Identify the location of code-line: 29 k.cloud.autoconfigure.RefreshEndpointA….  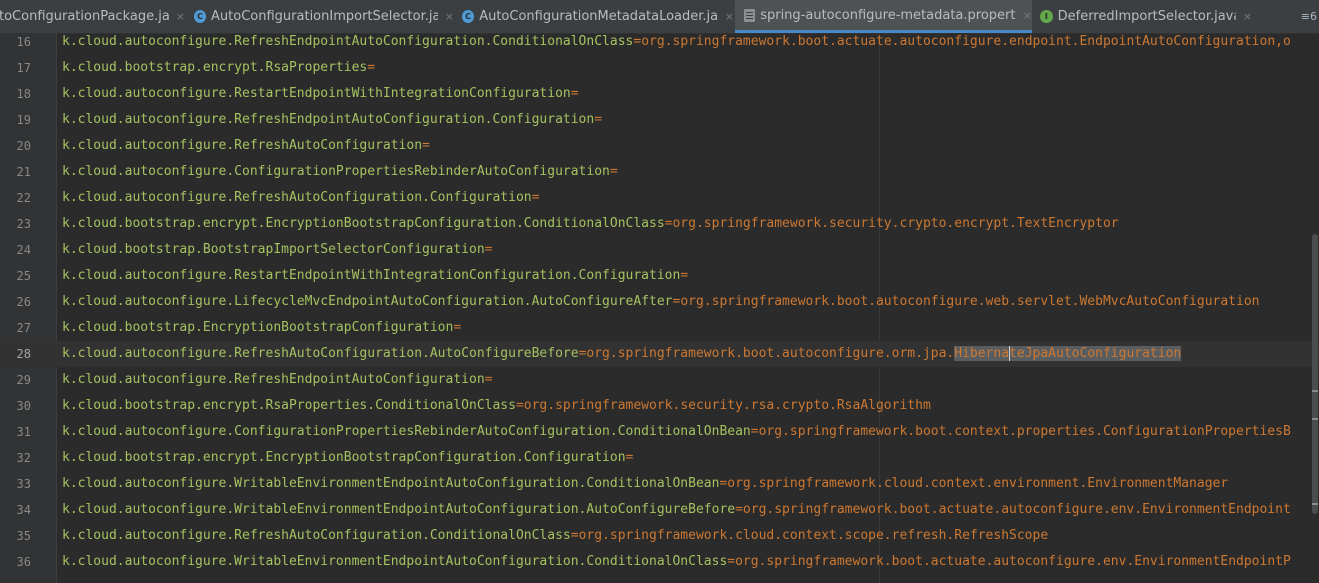
(659, 380).